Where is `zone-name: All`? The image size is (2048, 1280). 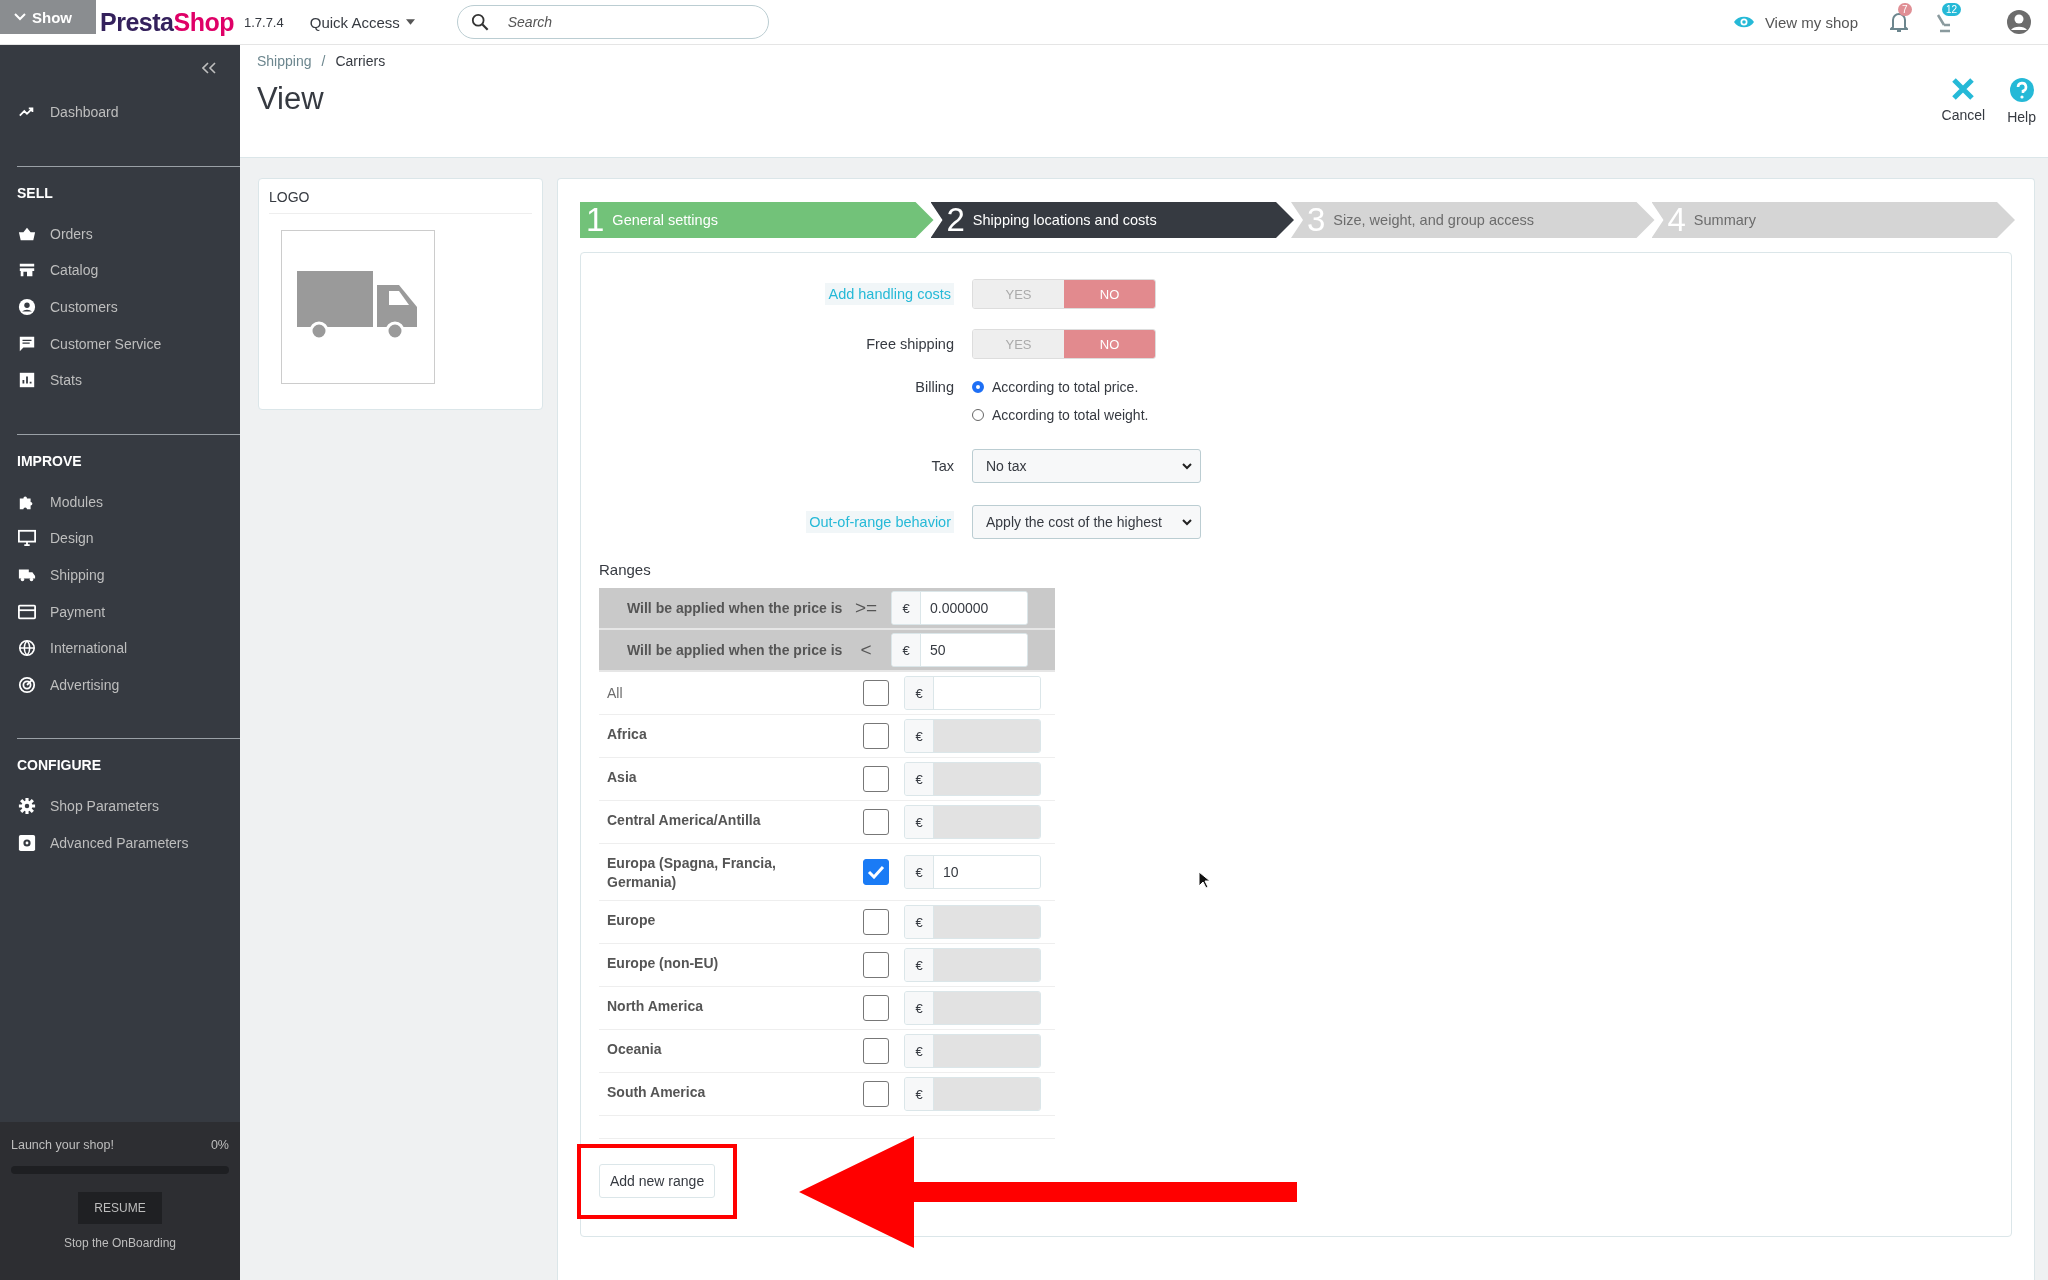 zone-name: All is located at coordinates (615, 693).